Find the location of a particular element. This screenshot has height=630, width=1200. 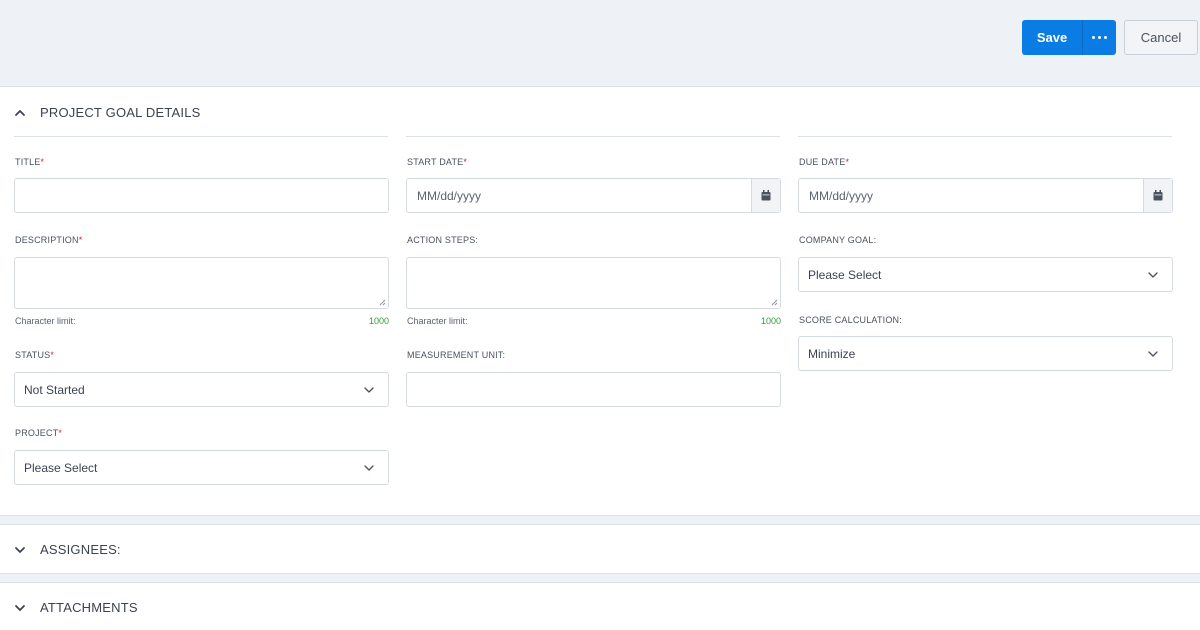

project-label: PROJECT* is located at coordinates (39, 433).